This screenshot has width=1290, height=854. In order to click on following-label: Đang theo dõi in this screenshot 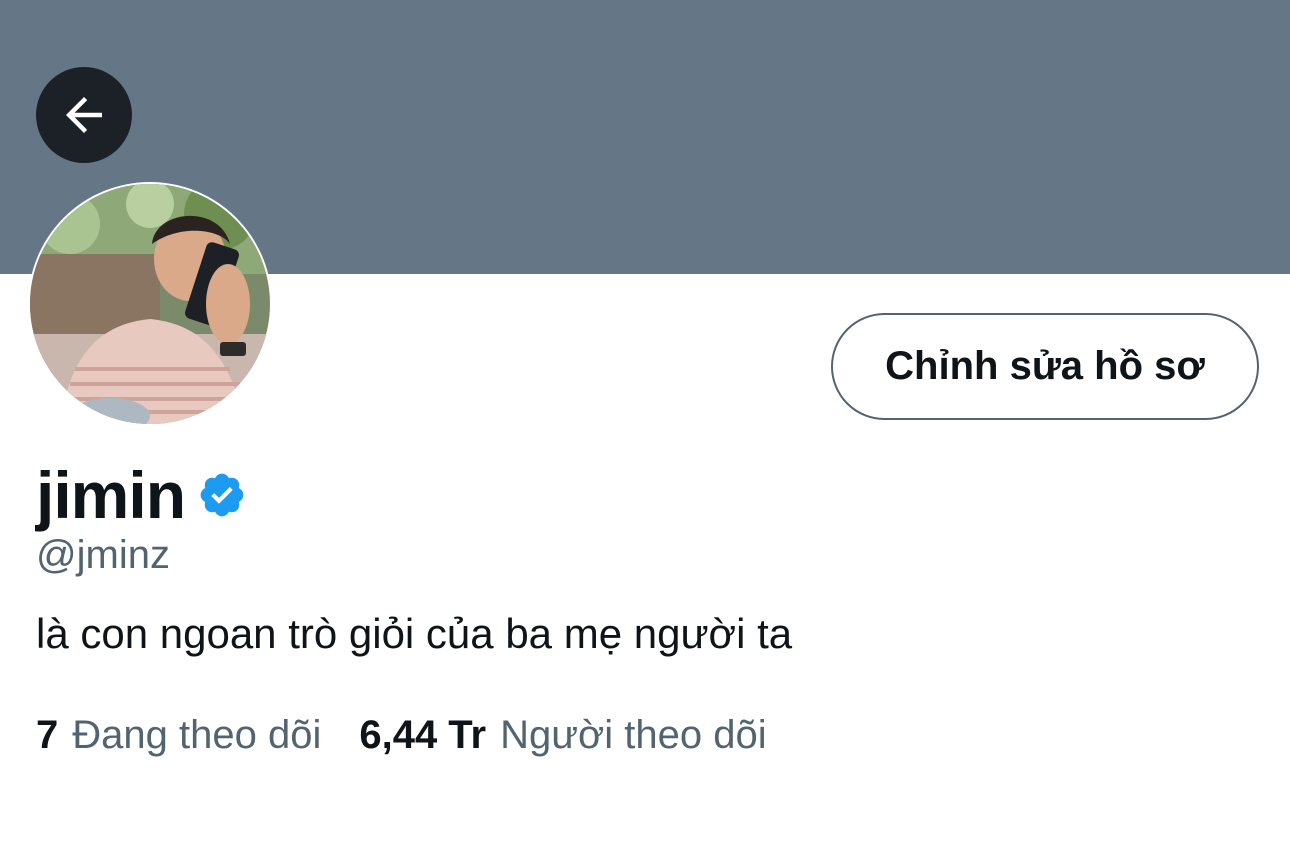, I will do `click(197, 735)`.